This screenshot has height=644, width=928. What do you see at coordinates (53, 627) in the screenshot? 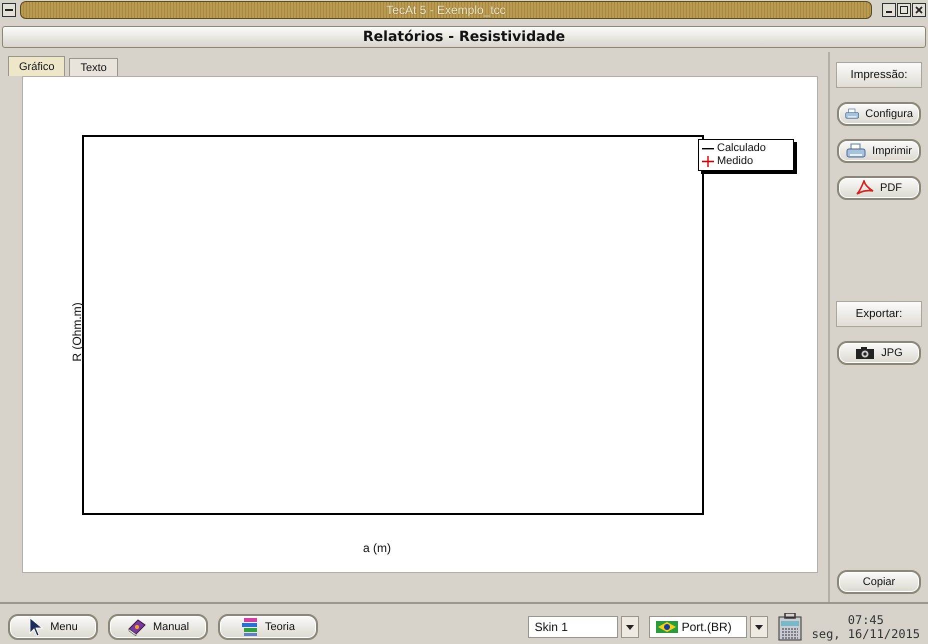
I see `toolbar-button: Menu` at bounding box center [53, 627].